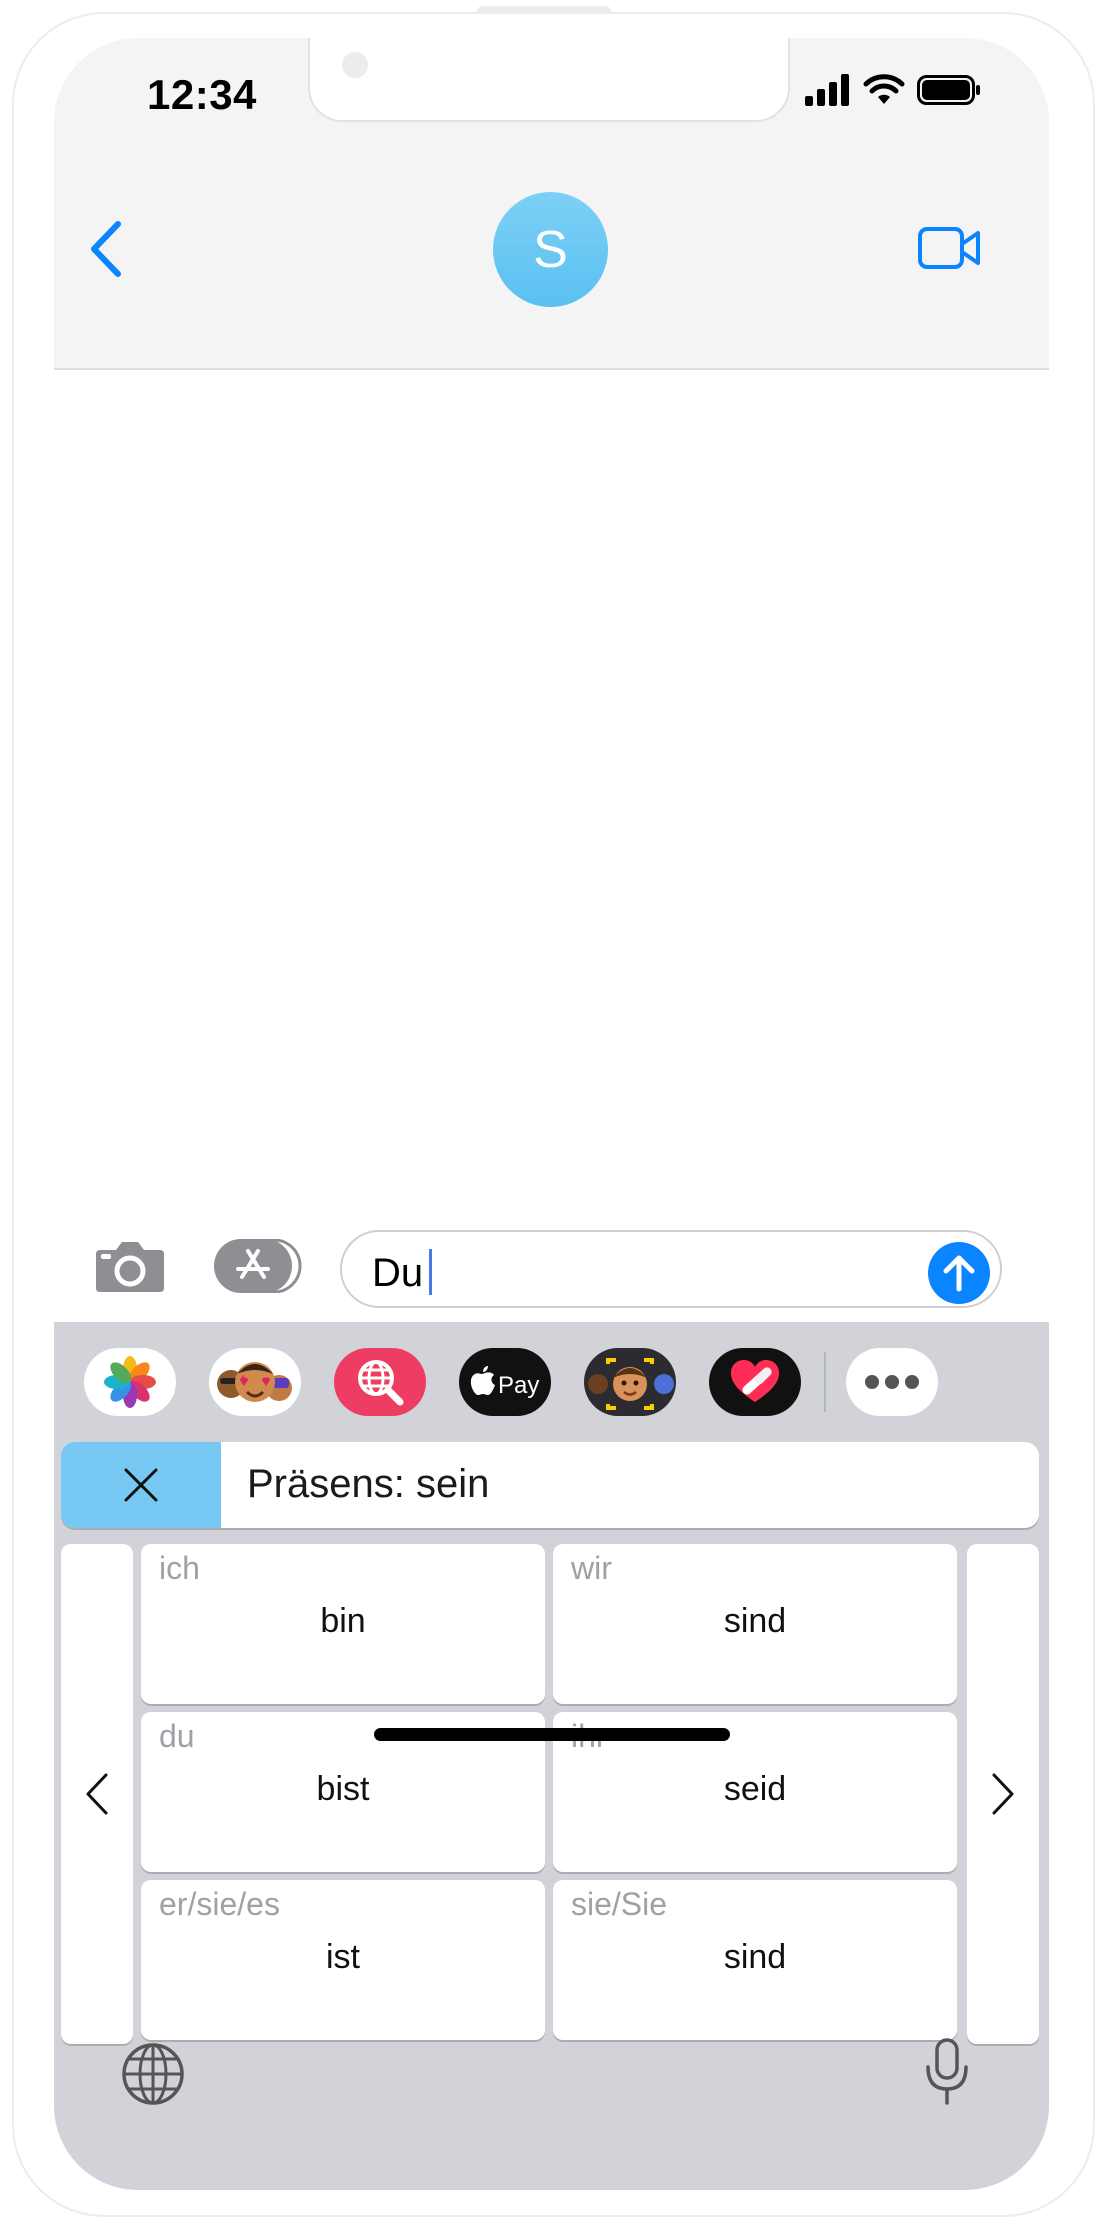 The width and height of the screenshot is (1100, 2229). I want to click on contact-initial: S, so click(550, 249).